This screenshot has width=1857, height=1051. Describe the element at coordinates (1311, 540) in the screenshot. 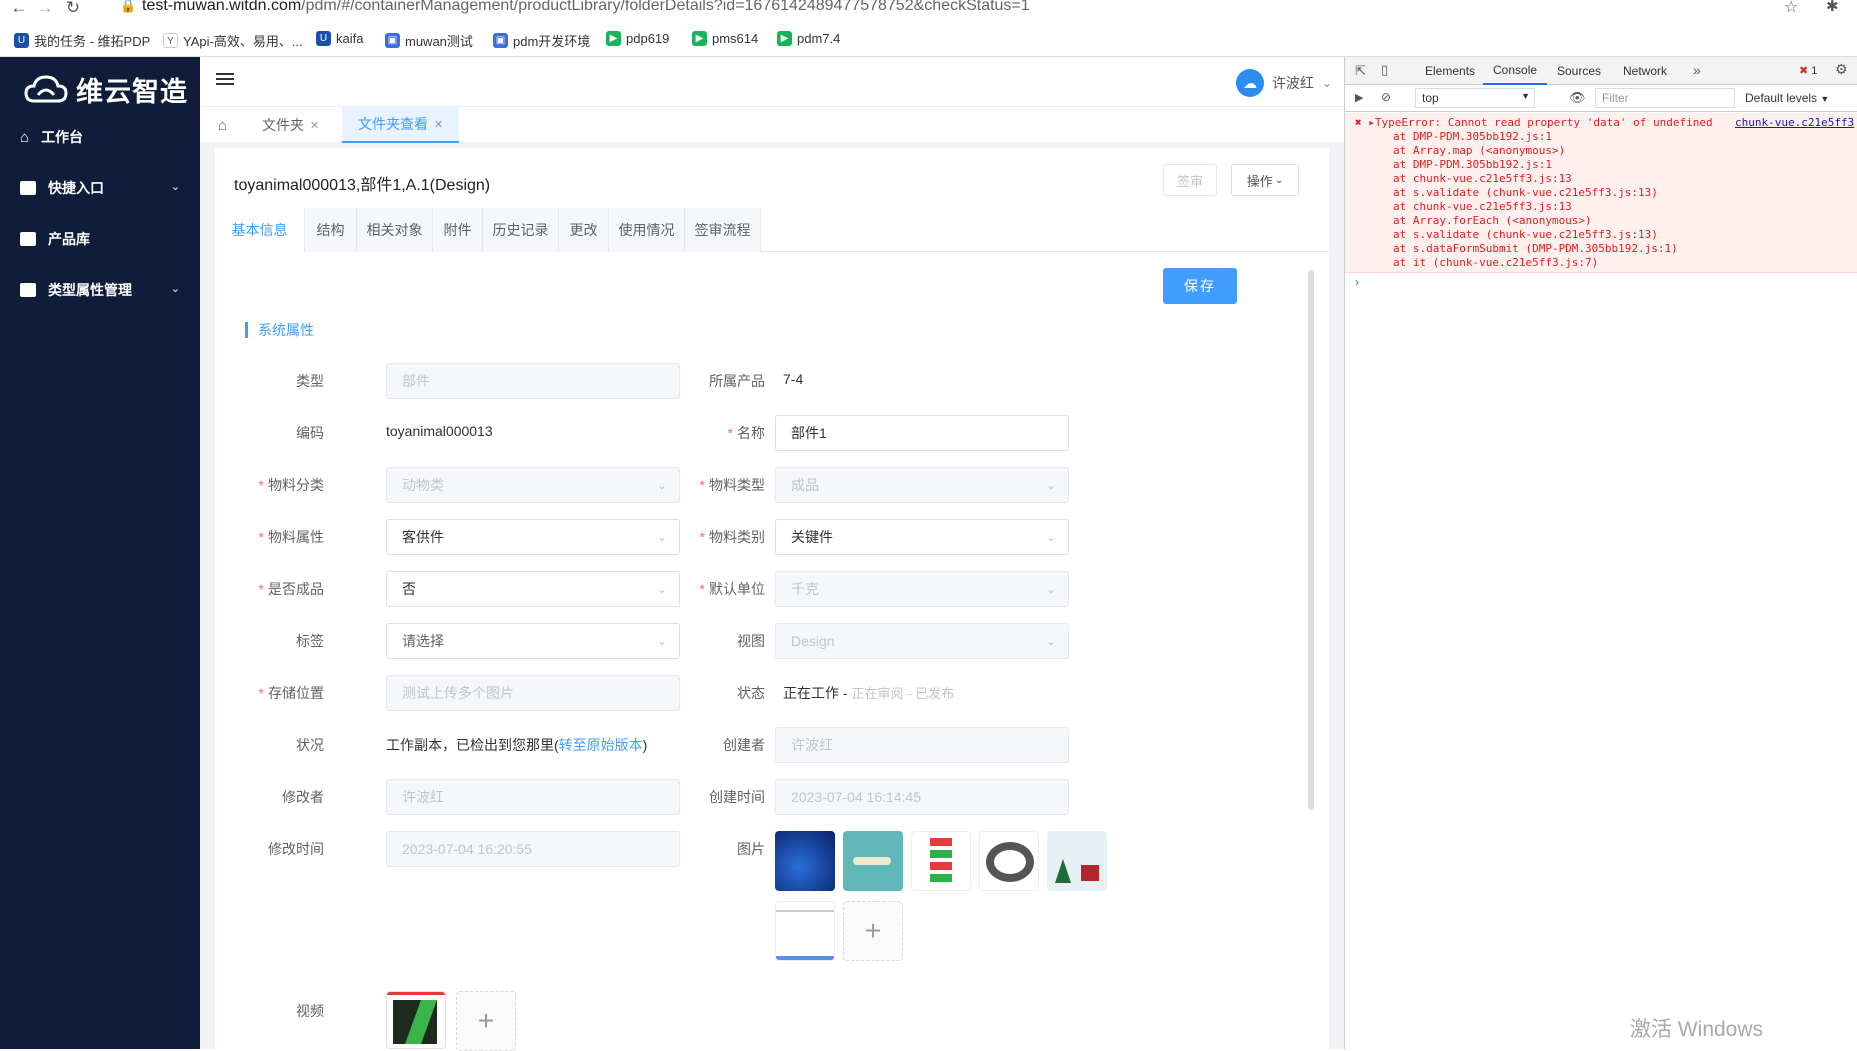

I see `scrollbar` at that location.